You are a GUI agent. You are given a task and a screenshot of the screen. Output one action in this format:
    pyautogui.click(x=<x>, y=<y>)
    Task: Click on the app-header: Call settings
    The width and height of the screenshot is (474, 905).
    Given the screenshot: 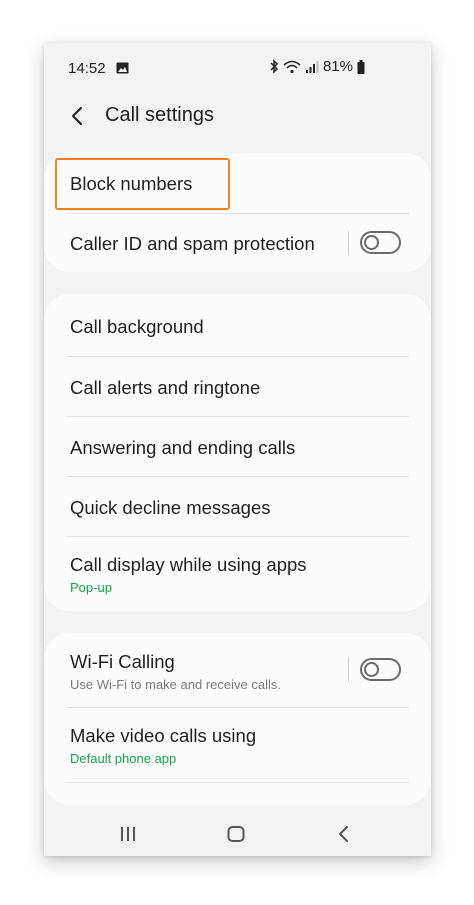 What is the action you would take?
    pyautogui.click(x=237, y=118)
    